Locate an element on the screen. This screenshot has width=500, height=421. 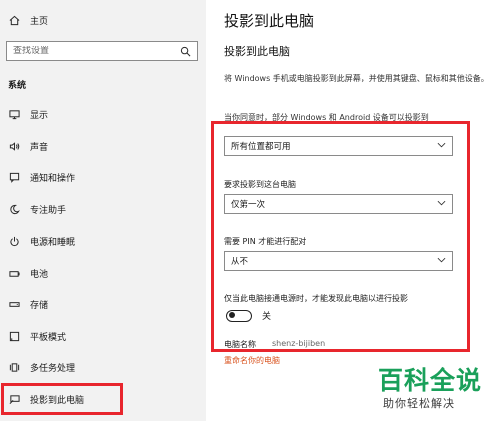
sidebar-item-focus-assist: 专注助手 is located at coordinates (100, 209).